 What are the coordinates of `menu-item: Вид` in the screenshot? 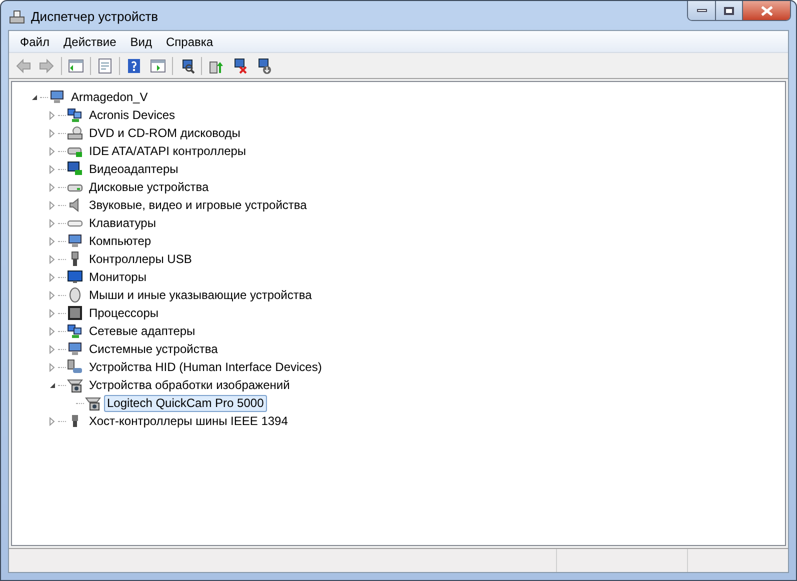 It's located at (141, 41).